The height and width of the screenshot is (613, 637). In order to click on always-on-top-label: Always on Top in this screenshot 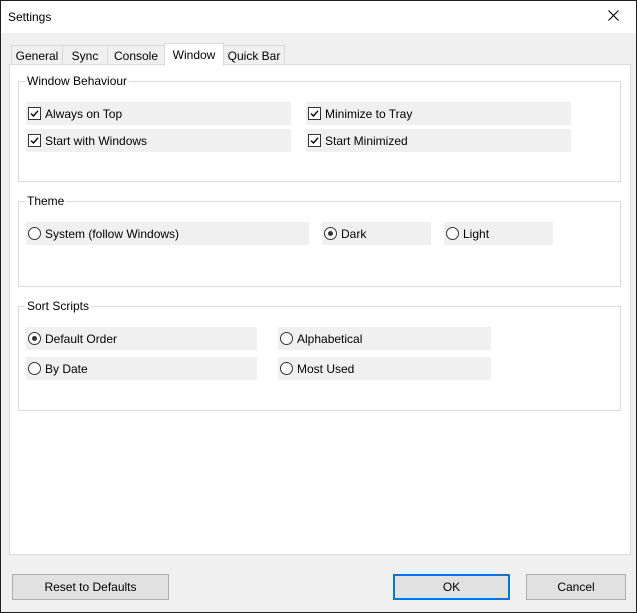, I will do `click(84, 113)`.